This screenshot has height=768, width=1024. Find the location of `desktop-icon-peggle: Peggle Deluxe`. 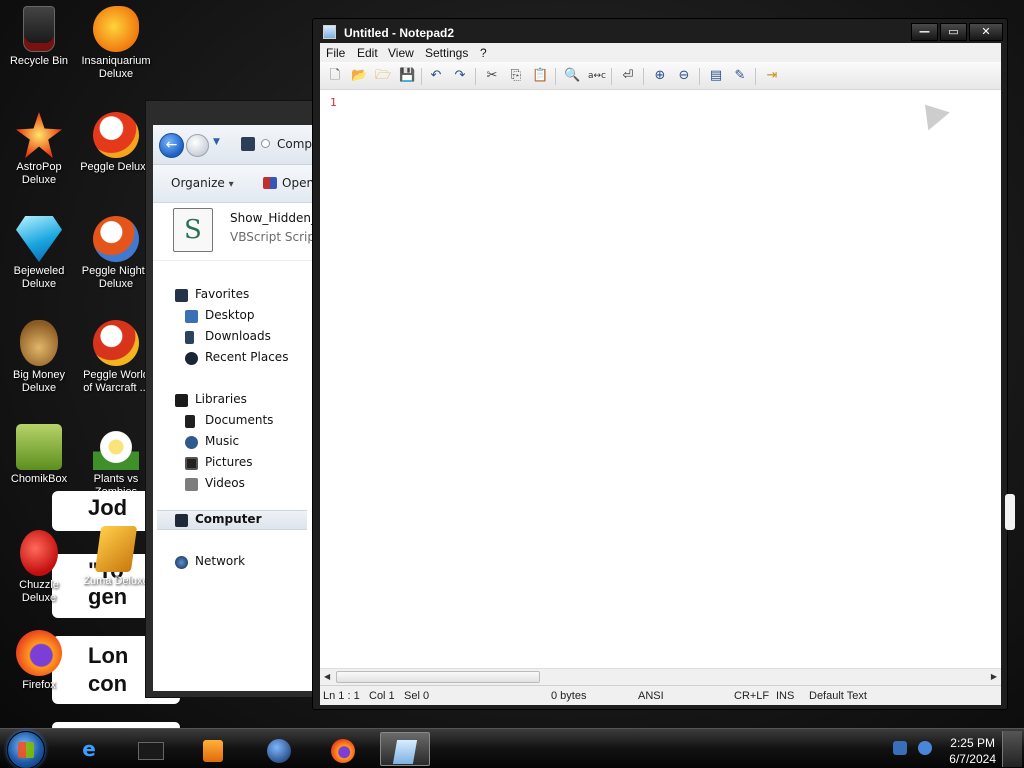

desktop-icon-peggle: Peggle Deluxe is located at coordinates (116, 143).